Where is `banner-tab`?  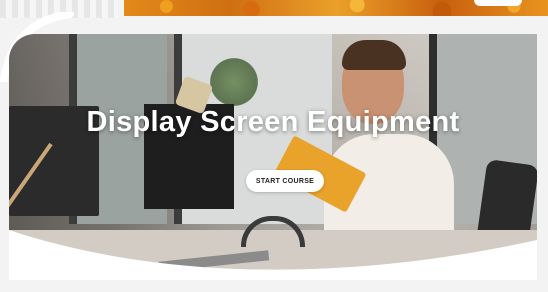 banner-tab is located at coordinates (498, 3).